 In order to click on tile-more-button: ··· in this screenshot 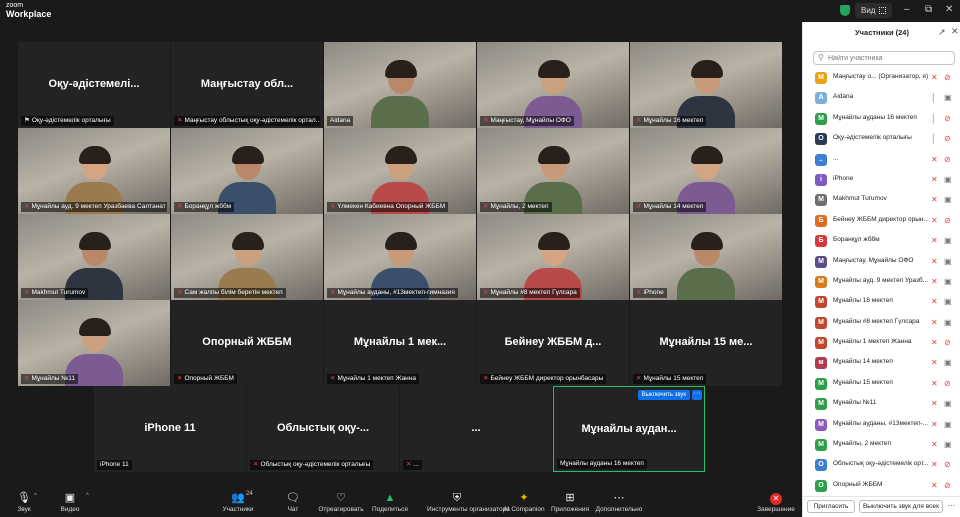, I will do `click(697, 395)`.